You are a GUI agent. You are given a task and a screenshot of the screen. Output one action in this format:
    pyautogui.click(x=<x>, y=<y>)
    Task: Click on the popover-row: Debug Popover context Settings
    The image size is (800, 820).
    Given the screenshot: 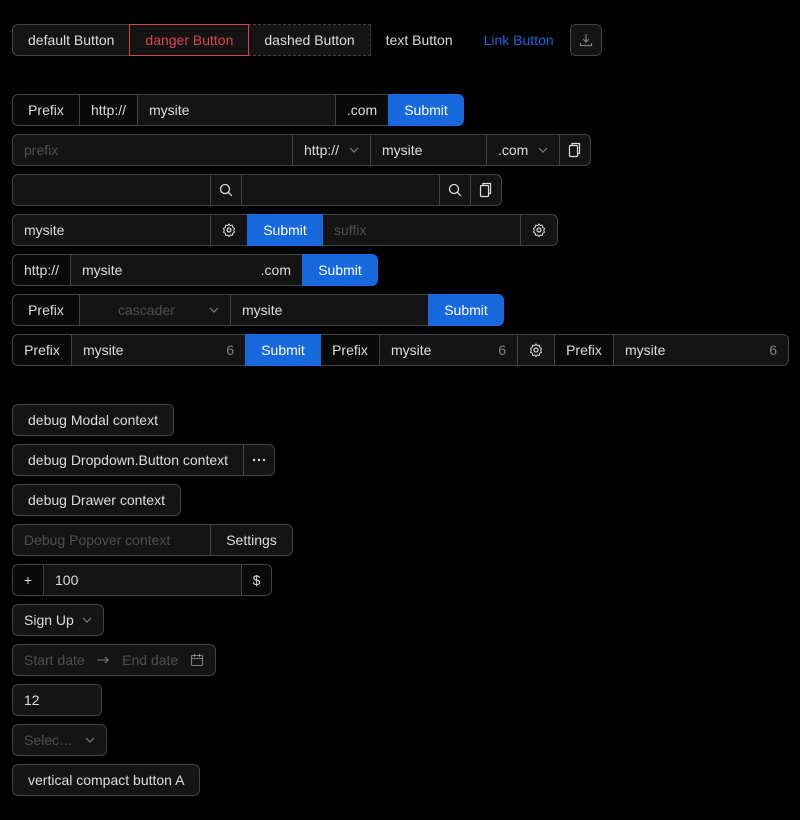 What is the action you would take?
    pyautogui.click(x=152, y=540)
    